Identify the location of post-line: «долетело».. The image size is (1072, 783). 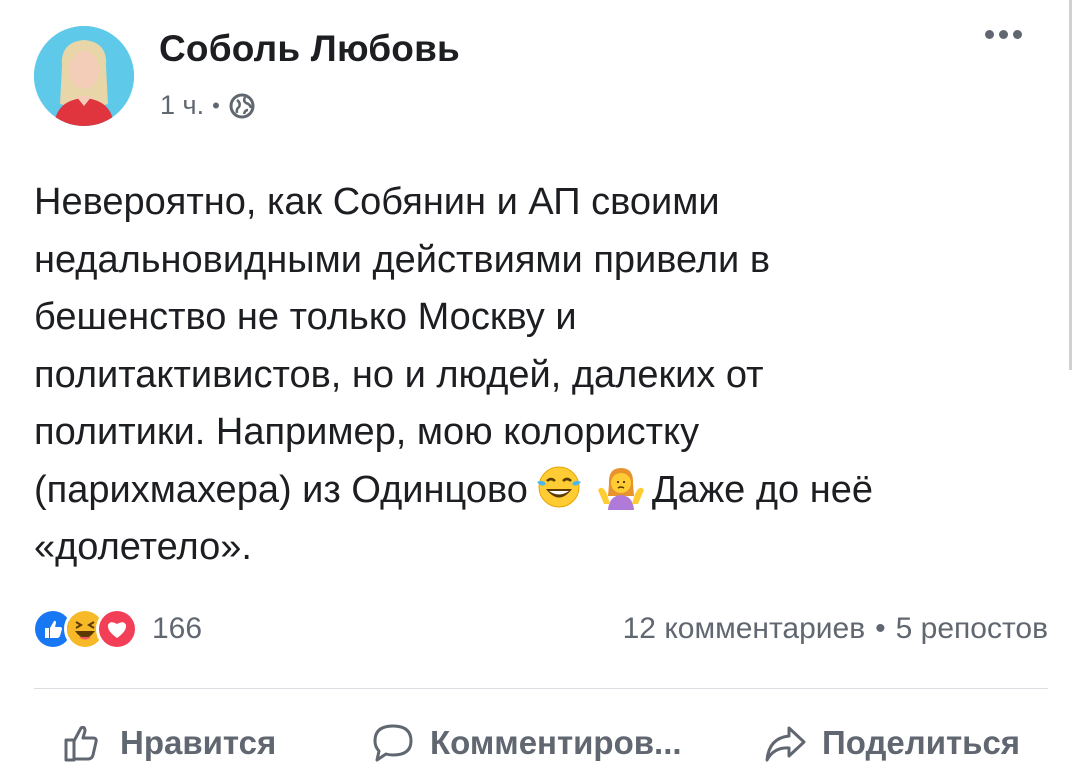
(143, 547).